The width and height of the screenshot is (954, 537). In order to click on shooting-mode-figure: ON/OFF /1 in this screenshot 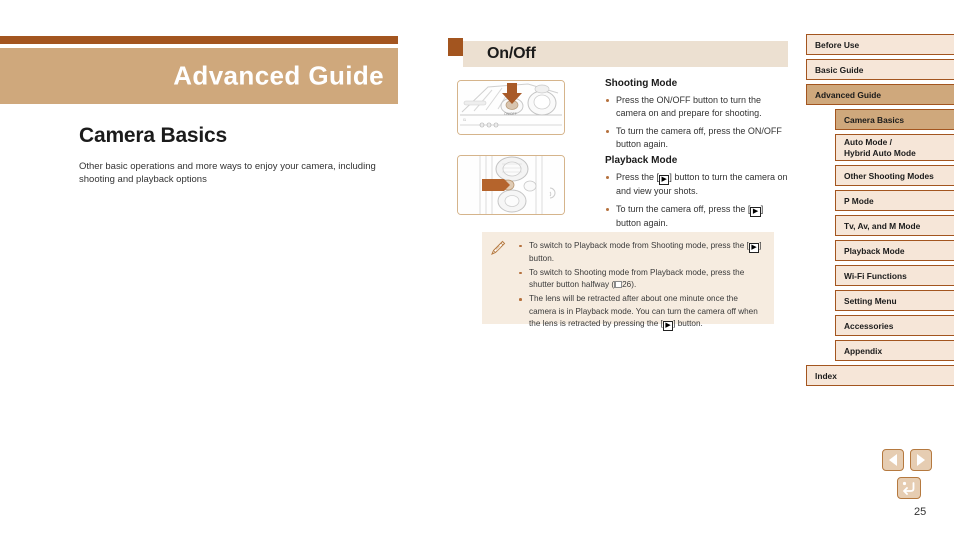, I will do `click(511, 107)`.